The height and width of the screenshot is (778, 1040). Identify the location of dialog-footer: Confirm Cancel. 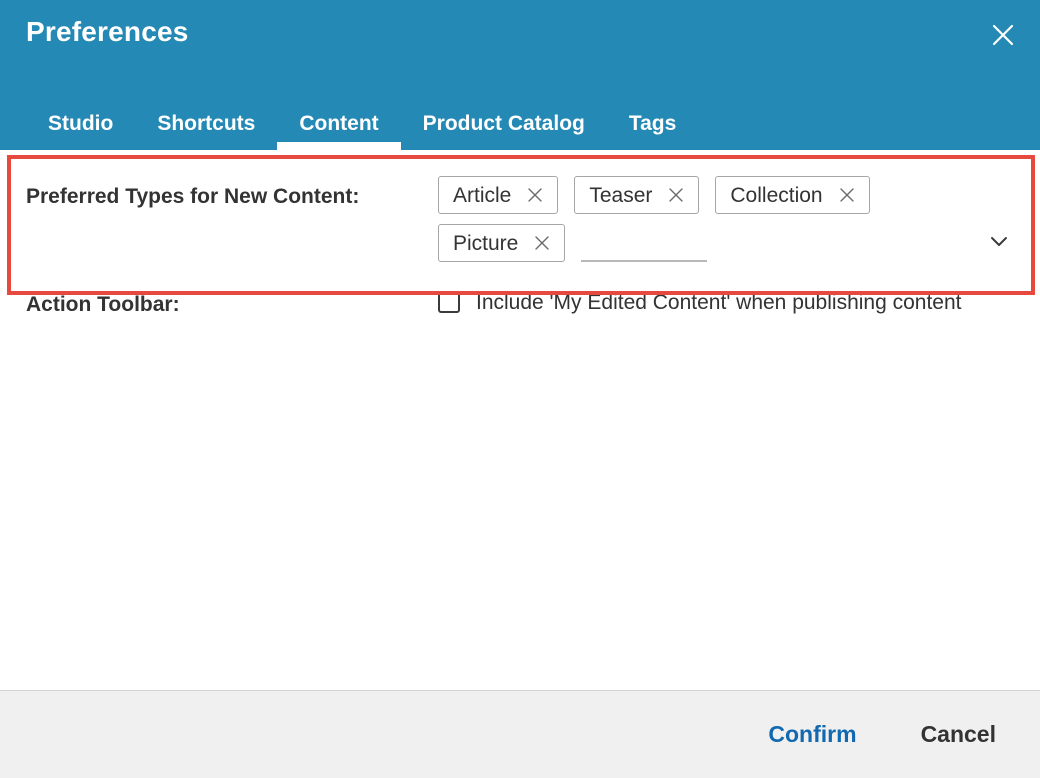
(520, 734).